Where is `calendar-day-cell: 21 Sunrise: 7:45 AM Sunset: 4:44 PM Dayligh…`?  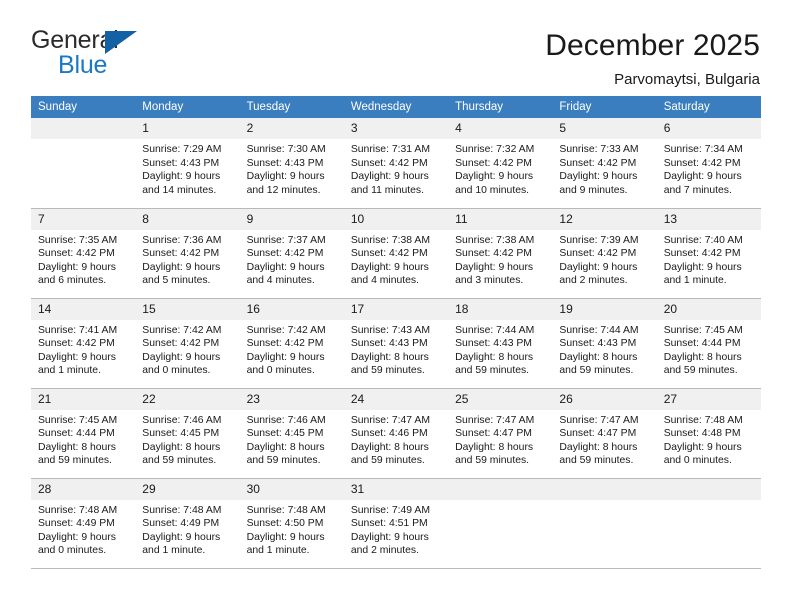
calendar-day-cell: 21 Sunrise: 7:45 AM Sunset: 4:44 PM Dayligh… is located at coordinates (83, 433).